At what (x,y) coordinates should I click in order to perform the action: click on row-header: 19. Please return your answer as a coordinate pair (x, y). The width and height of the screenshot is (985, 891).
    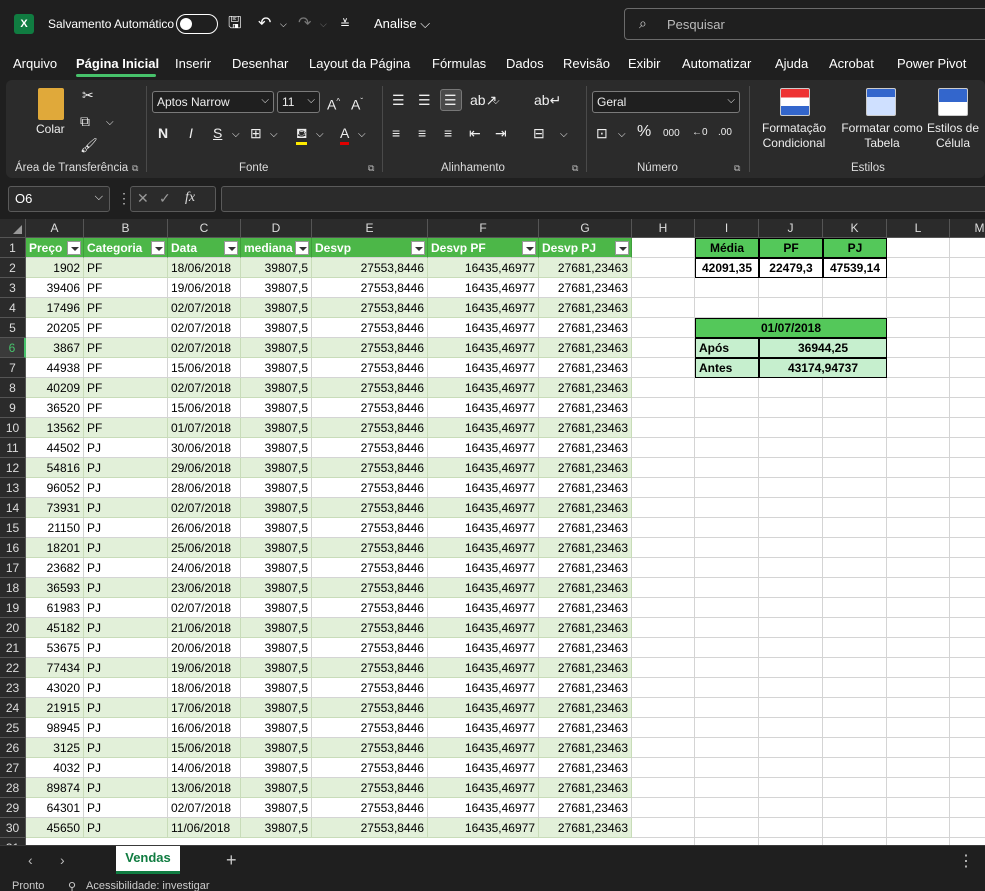
    Looking at the image, I should click on (13, 608).